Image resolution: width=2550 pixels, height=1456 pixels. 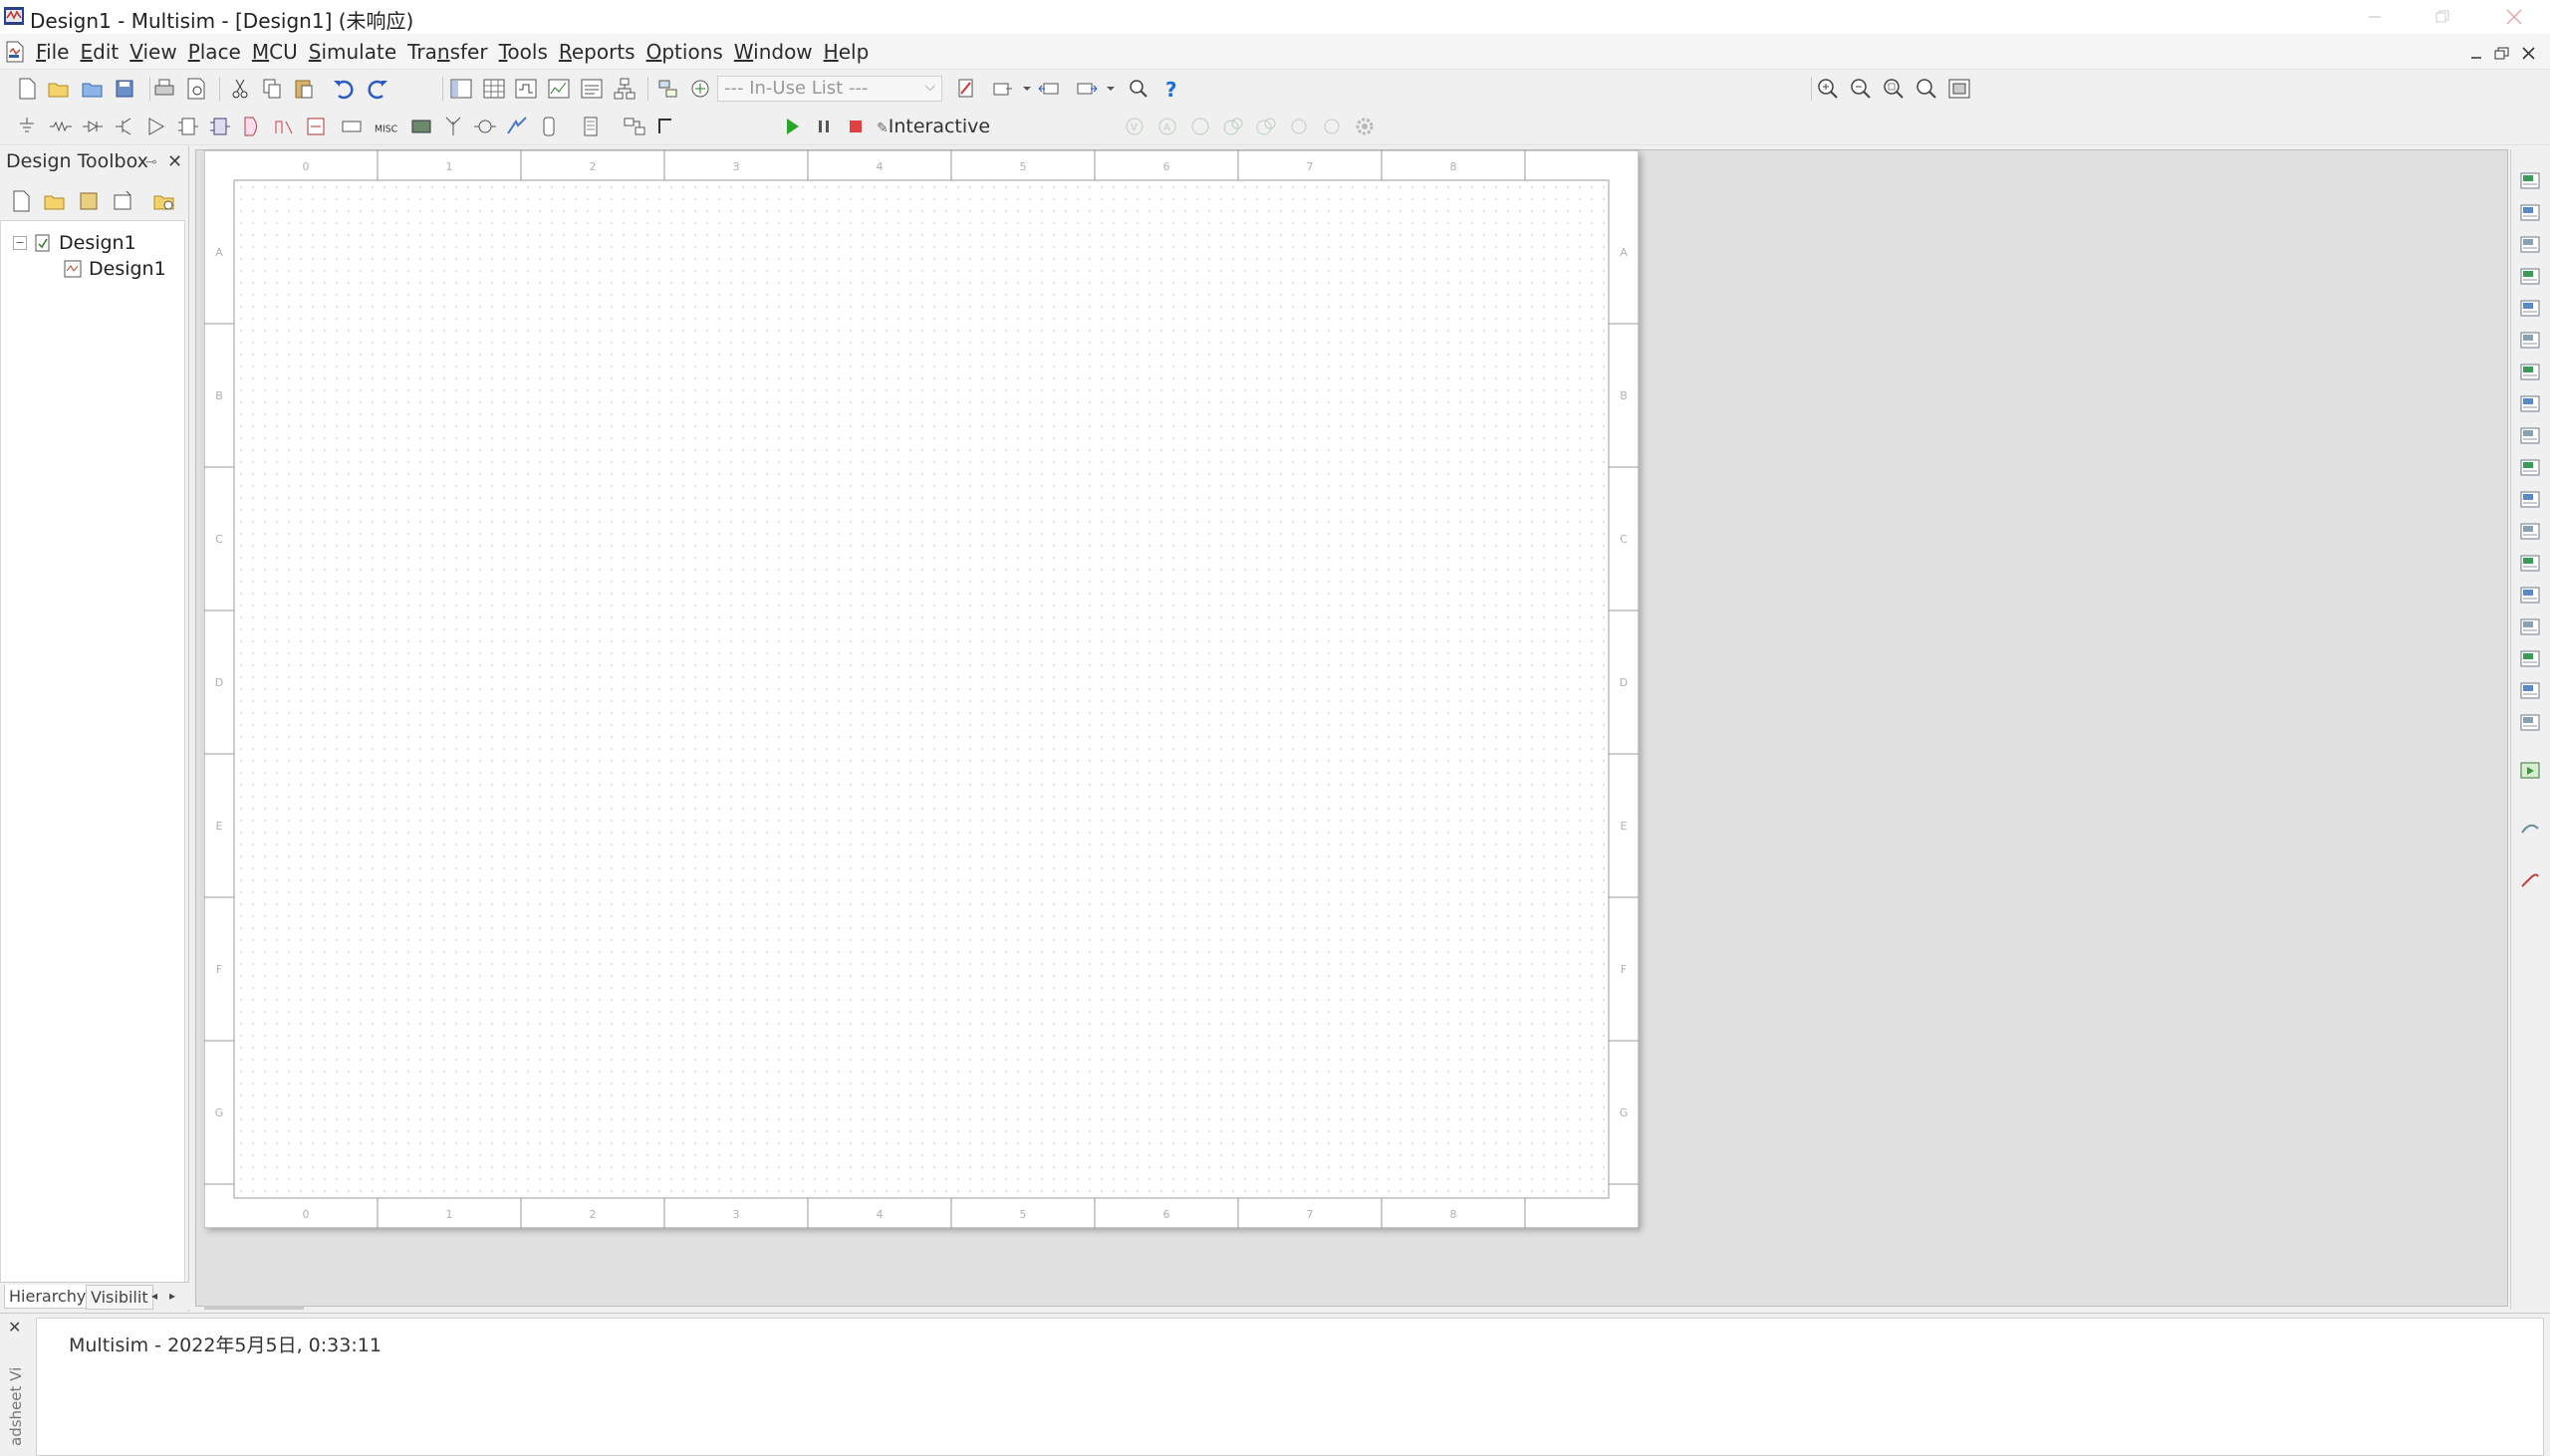 I want to click on toolbox-close-icon: ✕, so click(x=174, y=161).